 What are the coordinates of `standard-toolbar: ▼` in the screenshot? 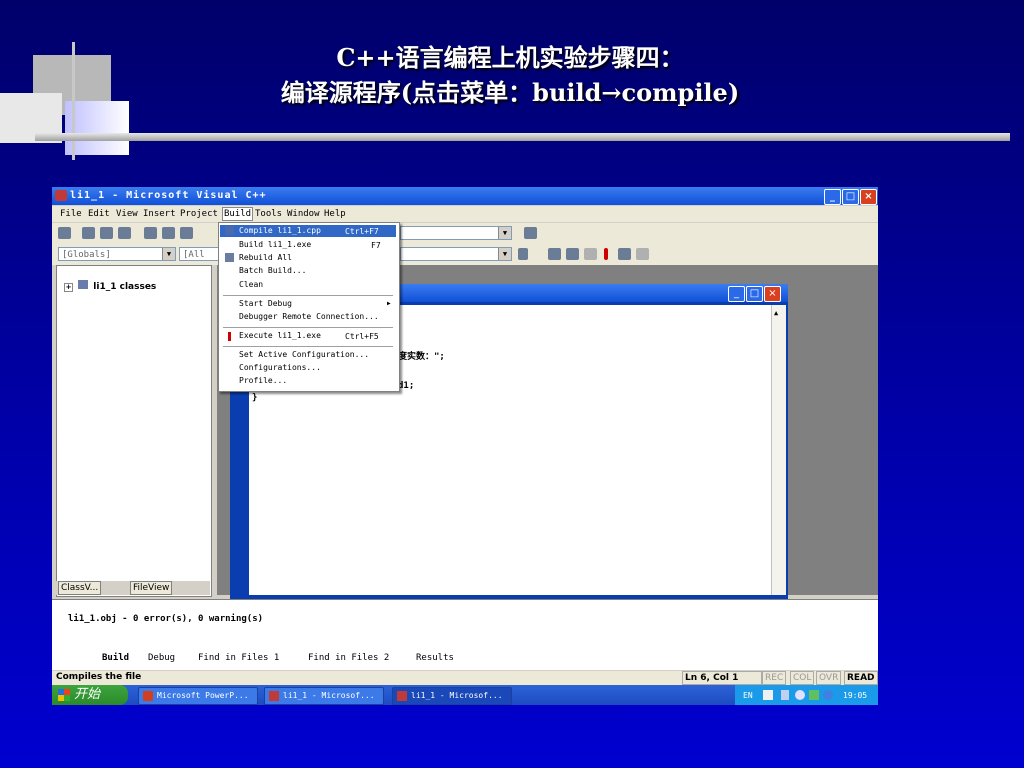 It's located at (465, 233).